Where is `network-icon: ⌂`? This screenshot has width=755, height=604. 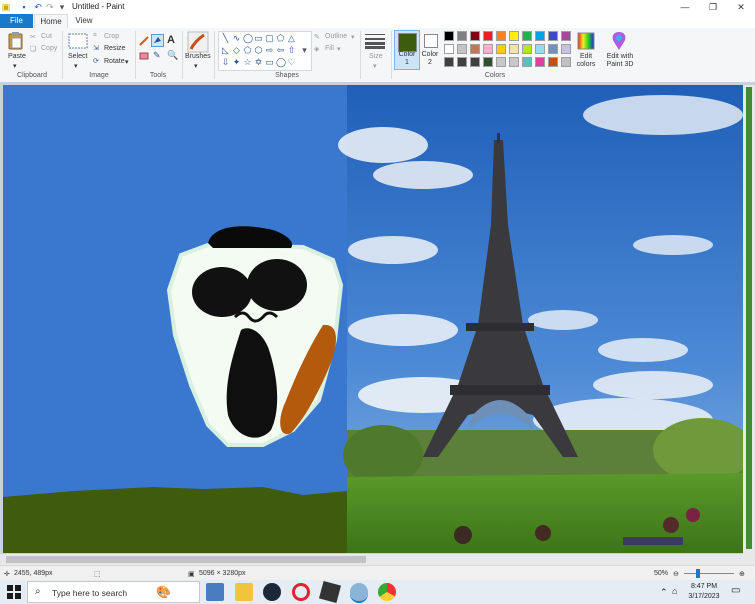 network-icon: ⌂ is located at coordinates (674, 591).